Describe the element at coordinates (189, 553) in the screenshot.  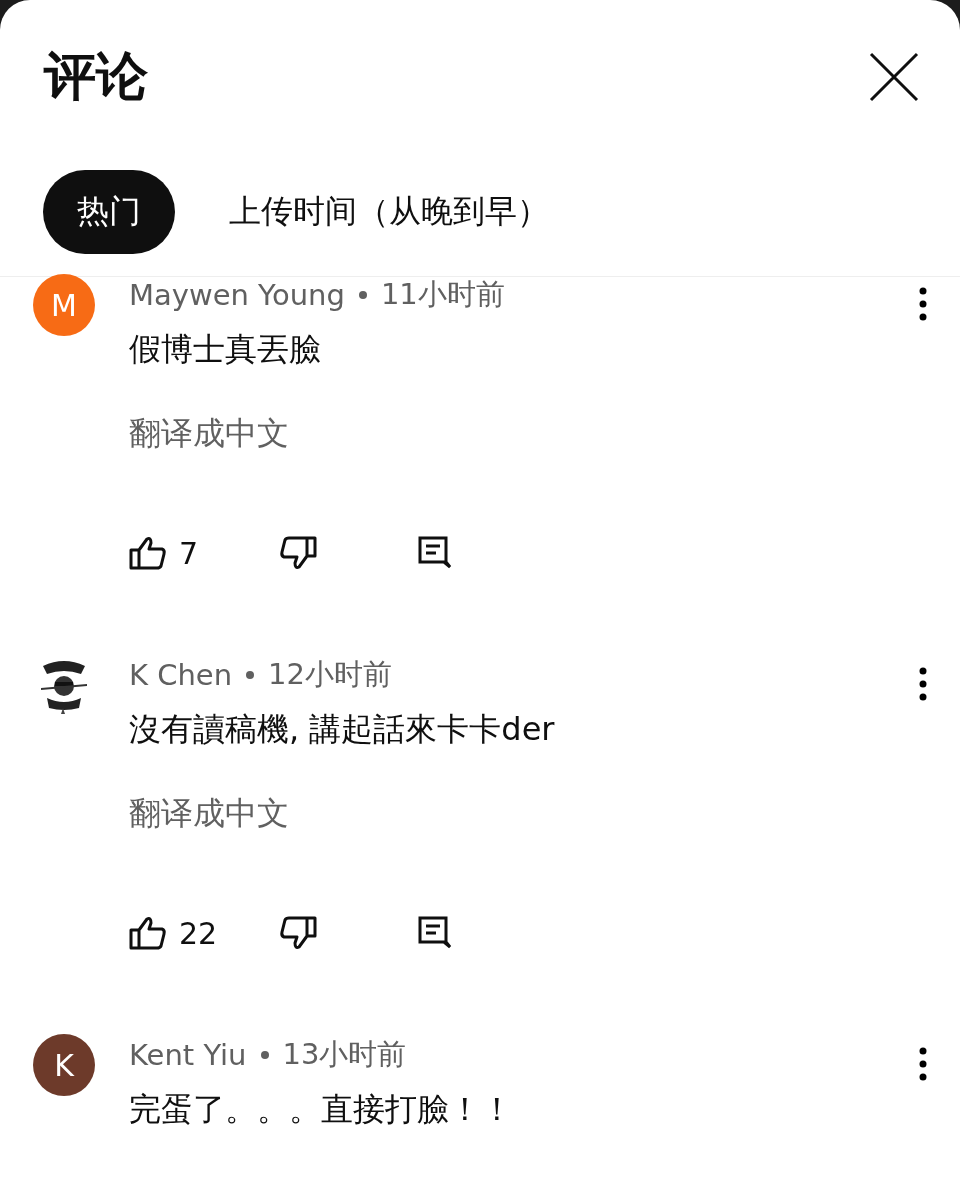
I see `like-count: 7` at that location.